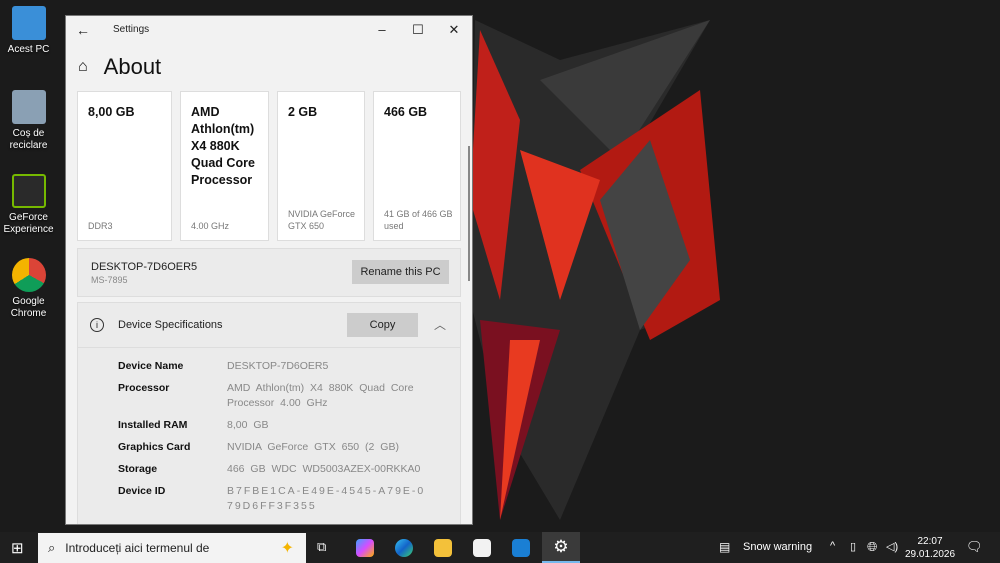  I want to click on taskbar-search-box: ⌕ Introduceți aici termenul de ✦, so click(172, 548).